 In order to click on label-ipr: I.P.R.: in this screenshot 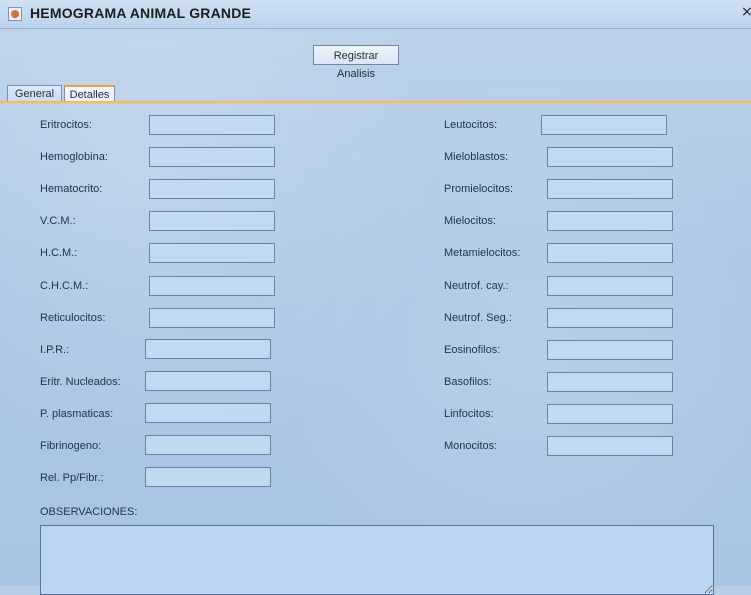, I will do `click(55, 350)`.